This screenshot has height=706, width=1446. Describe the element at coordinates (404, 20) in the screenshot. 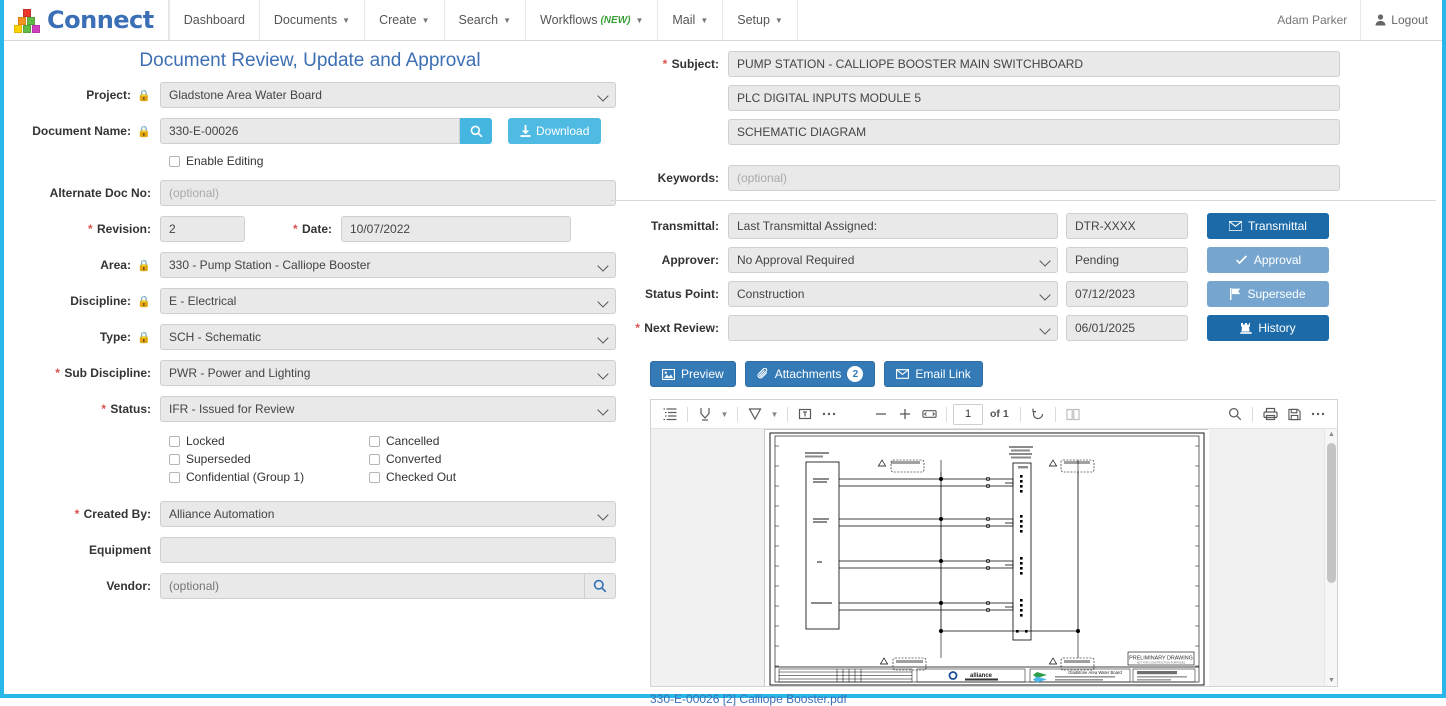

I see `nav-item-create: Create ▼` at that location.